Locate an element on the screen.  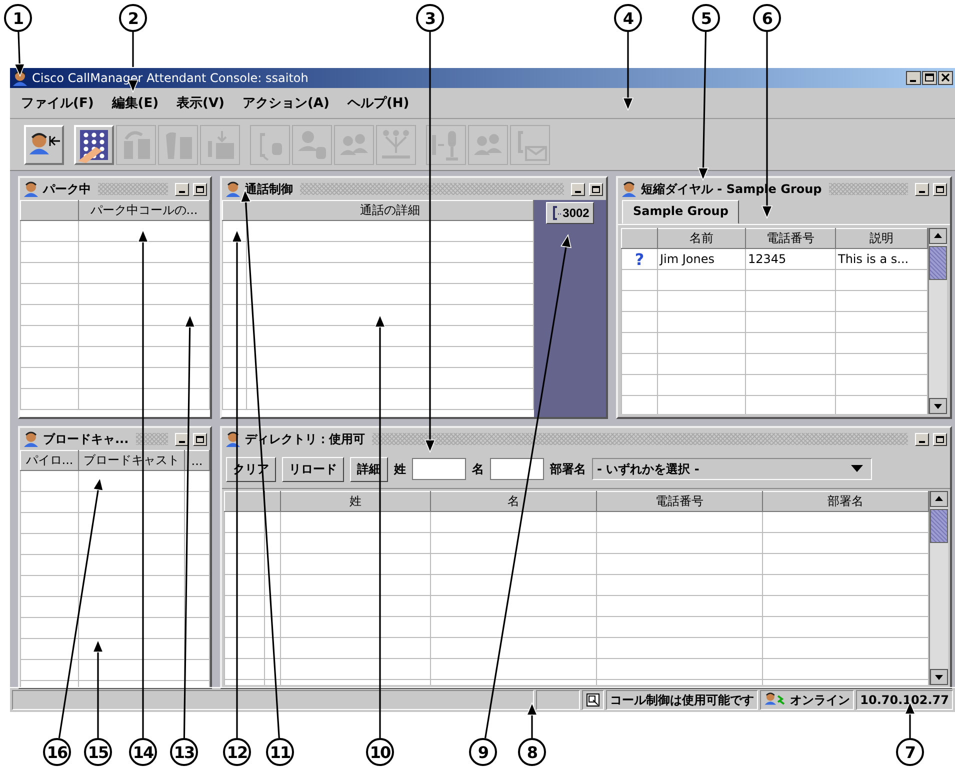
field-label: 部署名 is located at coordinates (568, 469).